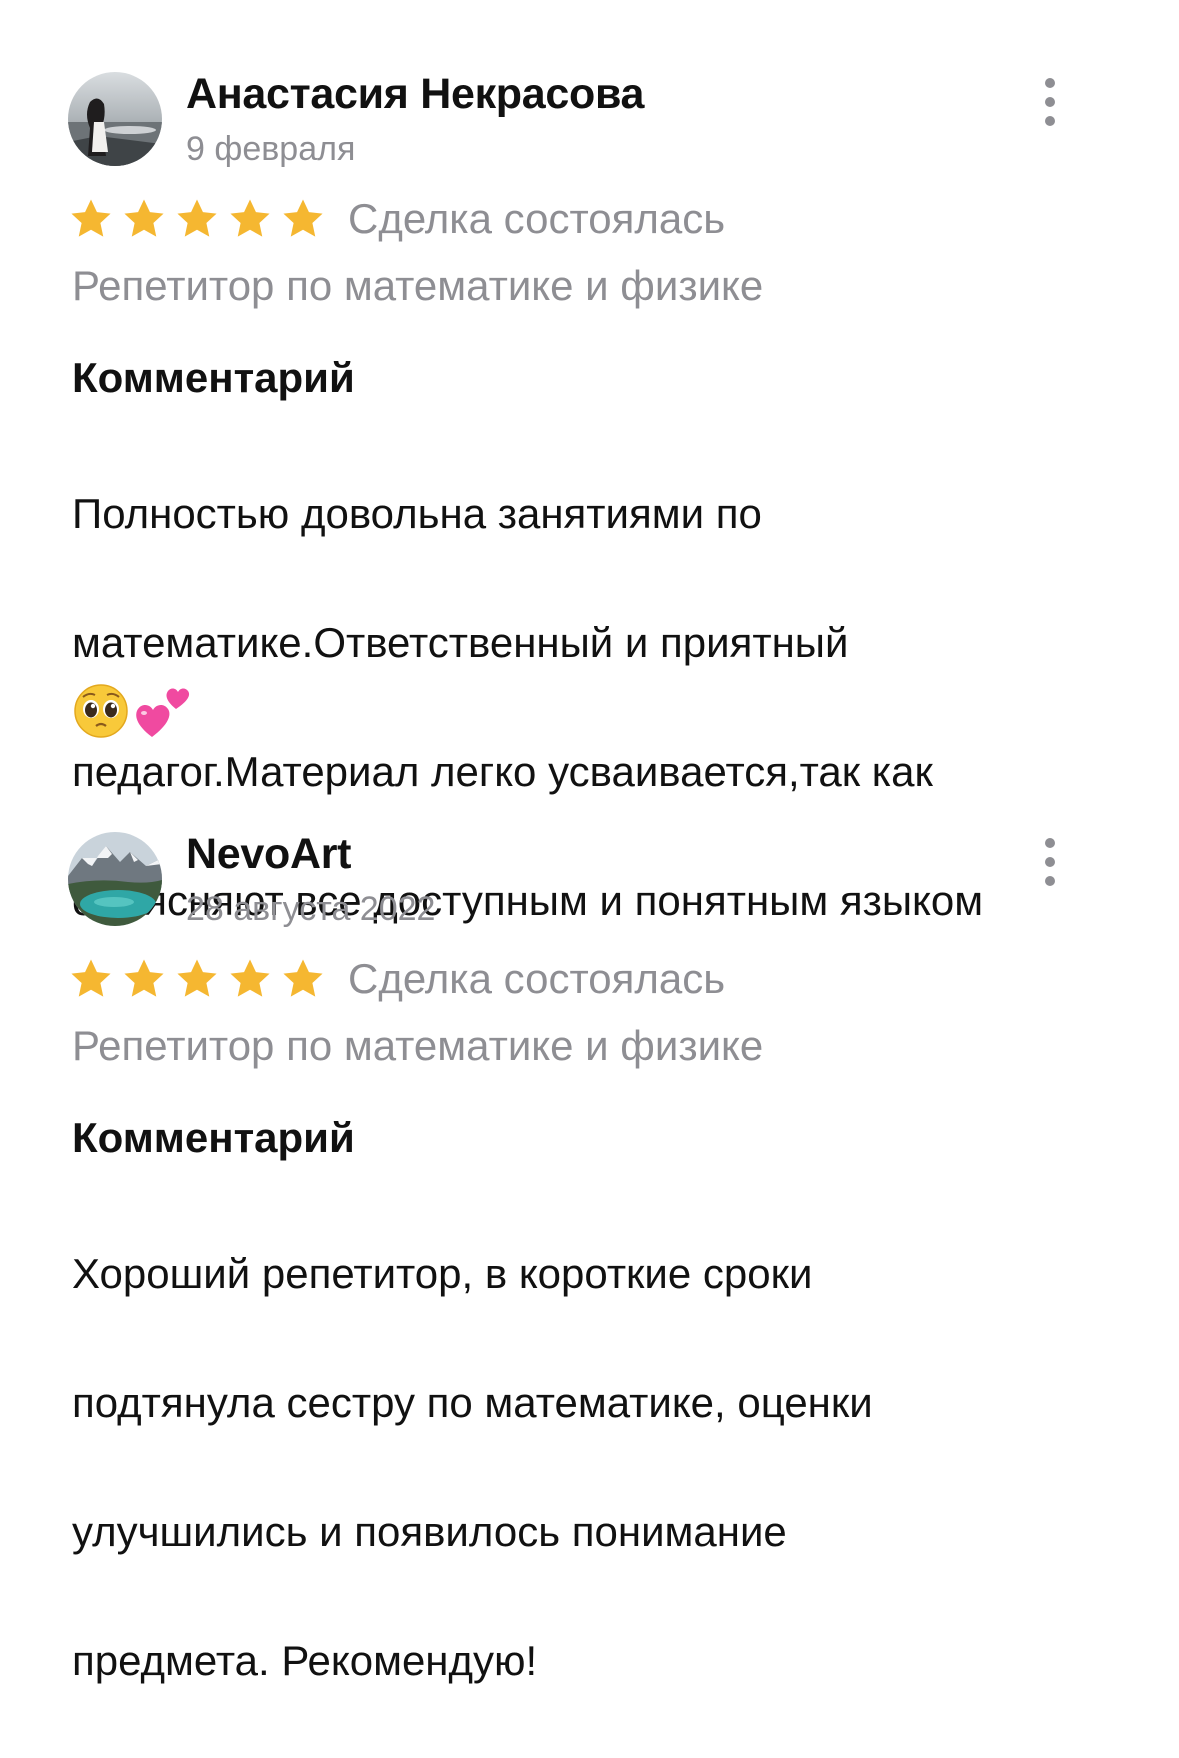 This screenshot has width=1179, height=1758. I want to click on comment-line: Полностью довольна занятиями по, so click(417, 513).